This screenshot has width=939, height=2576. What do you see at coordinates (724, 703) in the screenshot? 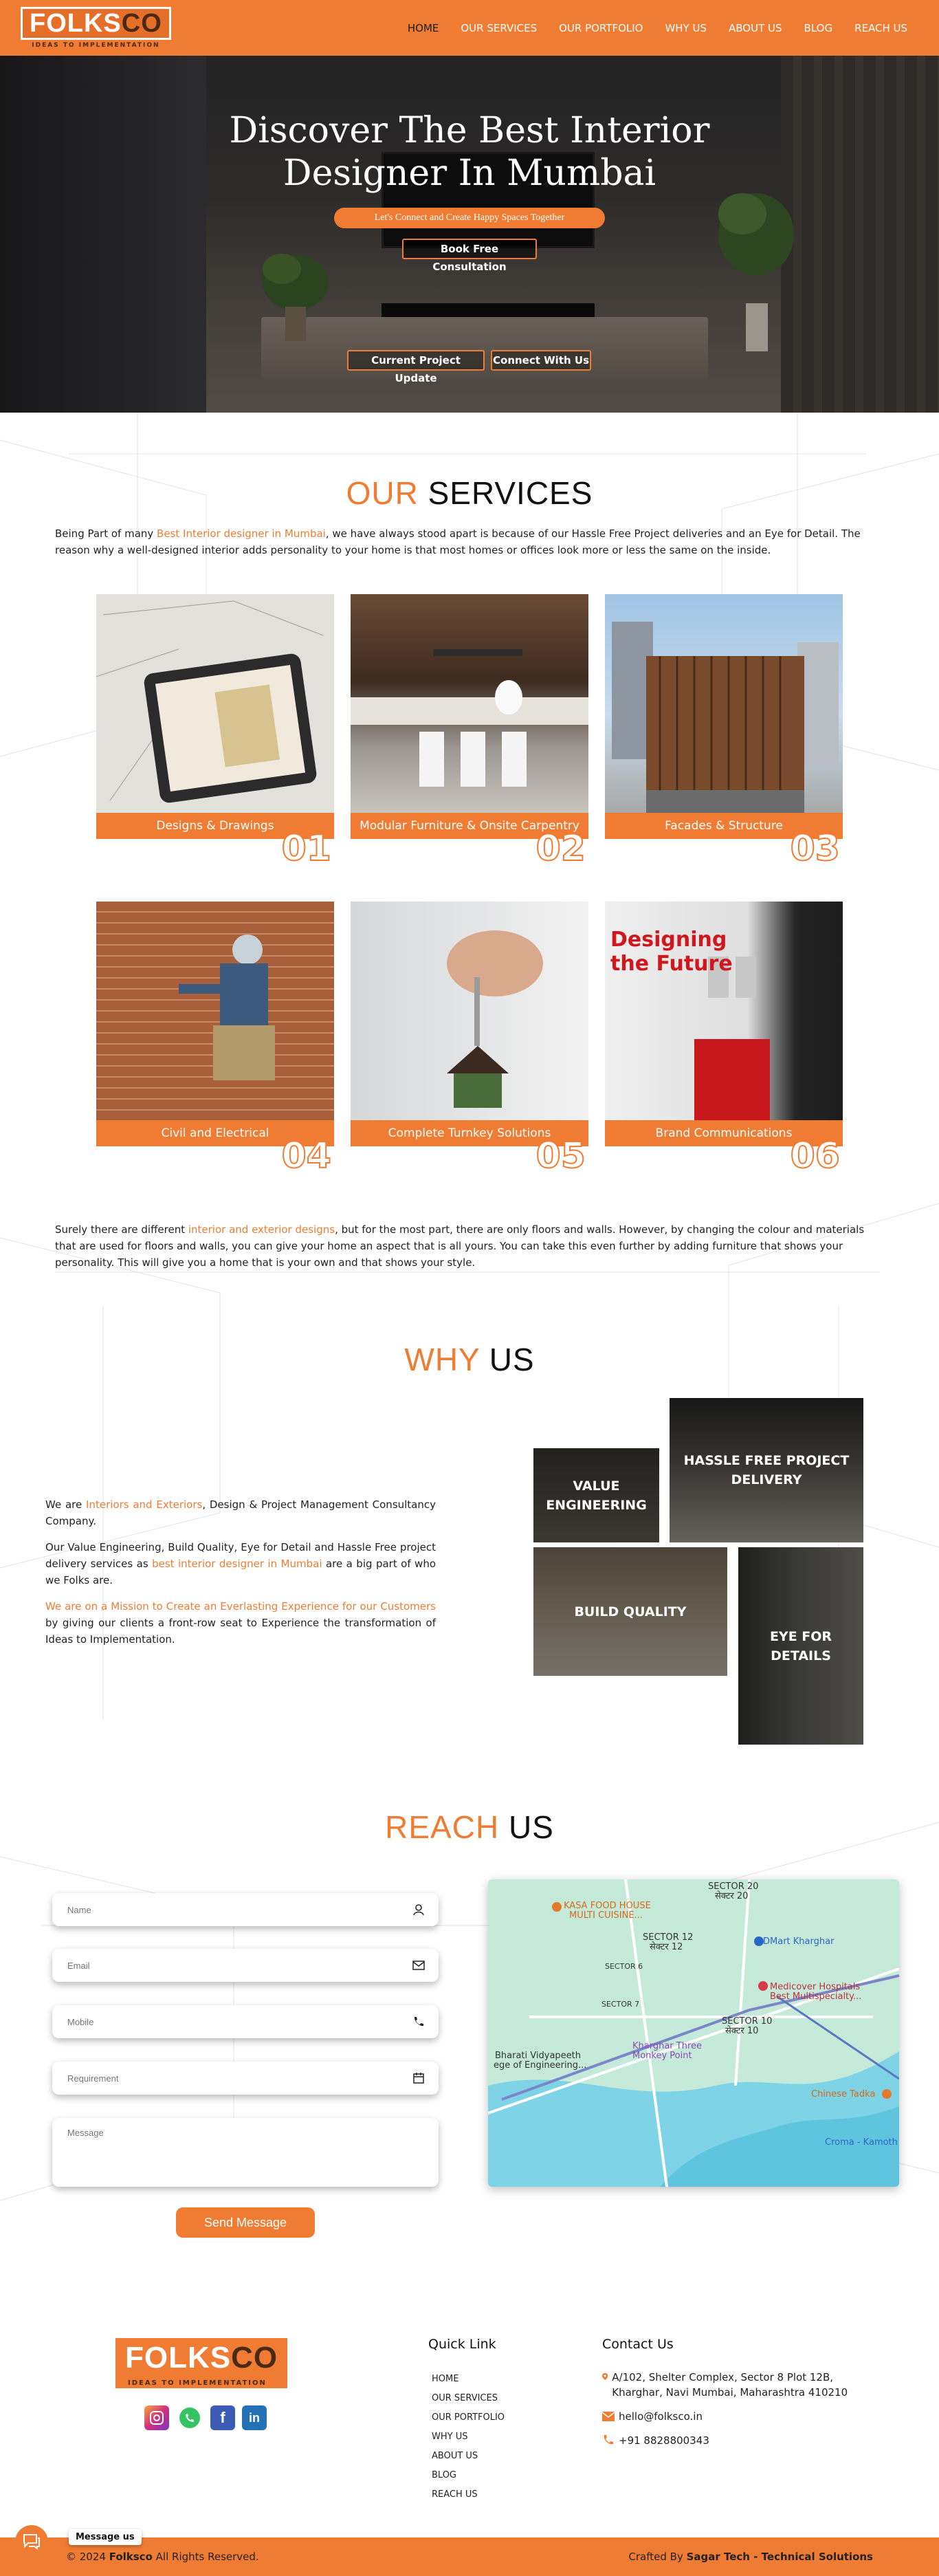
I see `service-image-facades` at bounding box center [724, 703].